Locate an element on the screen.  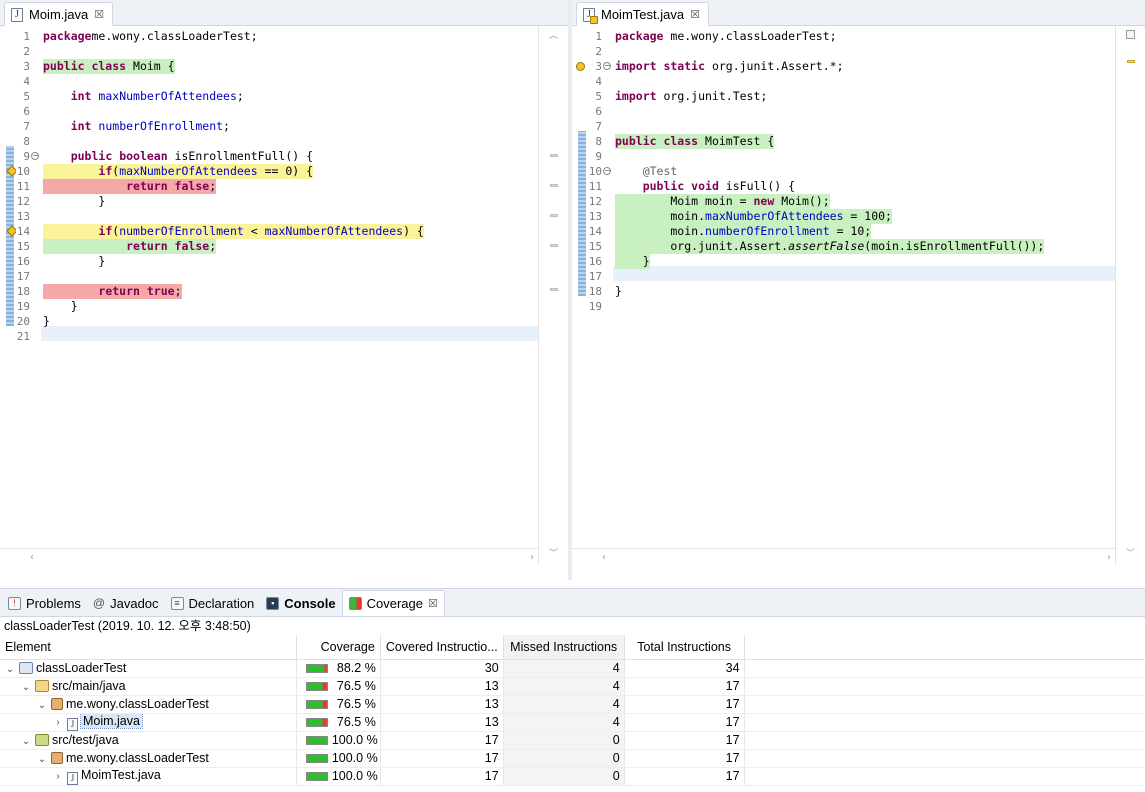
code-line: public class MoimTest { is located at coordinates (695, 141).